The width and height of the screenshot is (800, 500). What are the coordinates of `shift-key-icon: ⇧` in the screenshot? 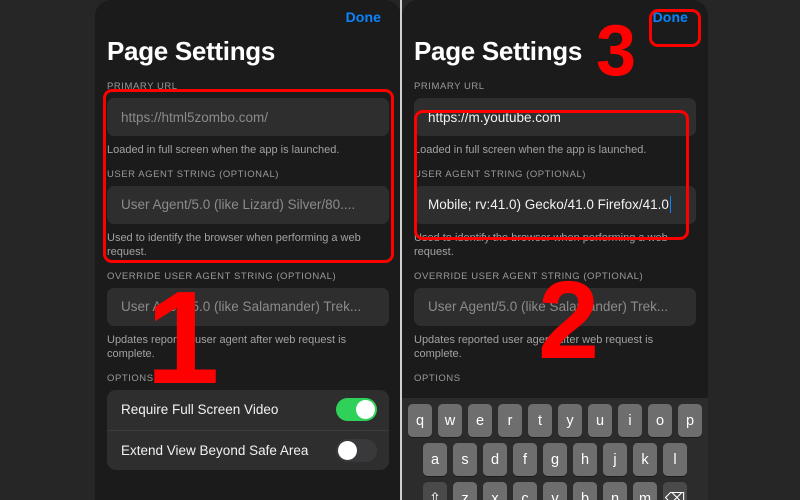 It's located at (435, 491).